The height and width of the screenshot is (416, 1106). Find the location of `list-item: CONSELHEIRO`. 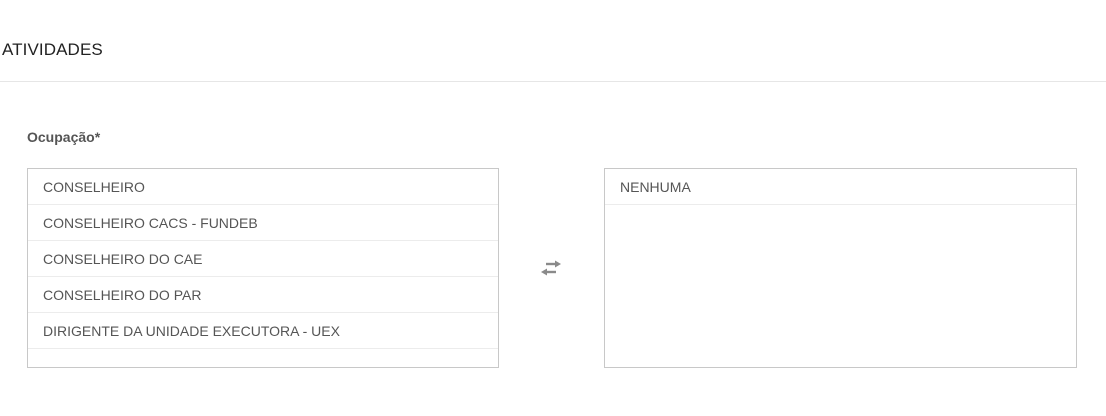

list-item: CONSELHEIRO is located at coordinates (263, 187).